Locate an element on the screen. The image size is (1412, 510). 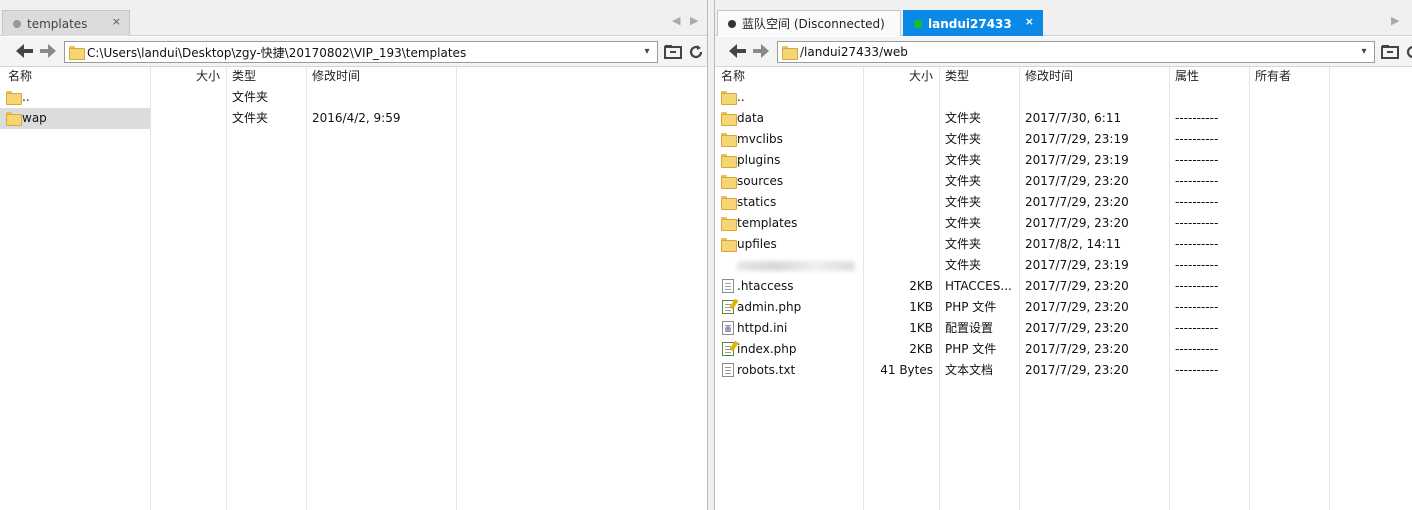
file-name: robots.txt is located at coordinates (766, 370).